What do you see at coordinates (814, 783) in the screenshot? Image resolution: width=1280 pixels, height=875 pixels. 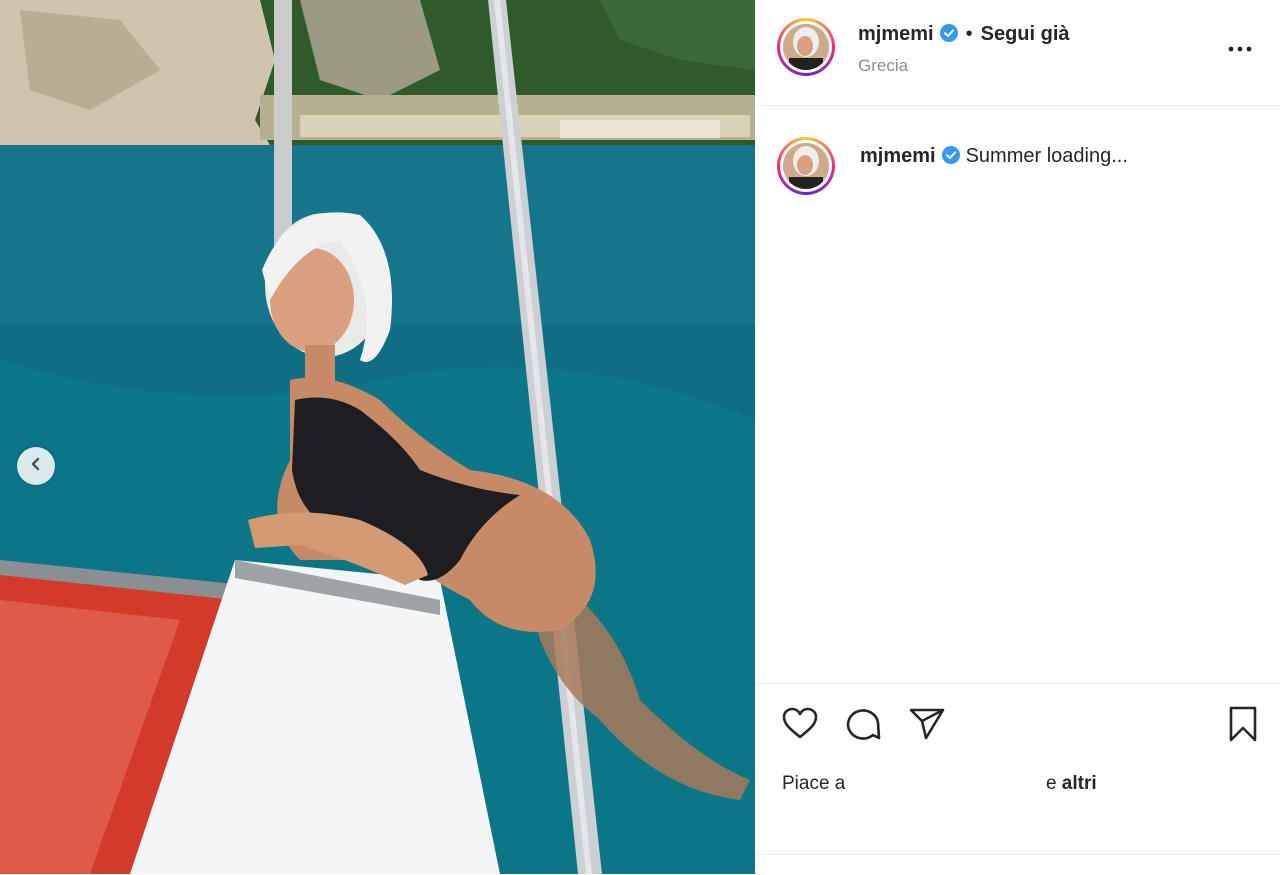 I see `likes-prefix: Piace a` at bounding box center [814, 783].